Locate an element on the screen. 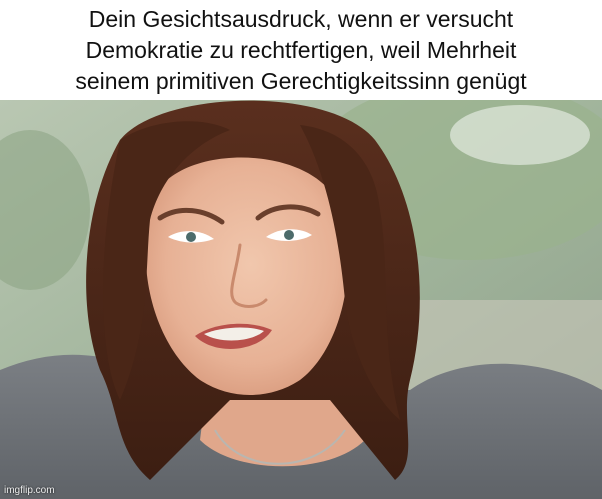 This screenshot has width=602, height=499. background-sky-patch is located at coordinates (520, 135).